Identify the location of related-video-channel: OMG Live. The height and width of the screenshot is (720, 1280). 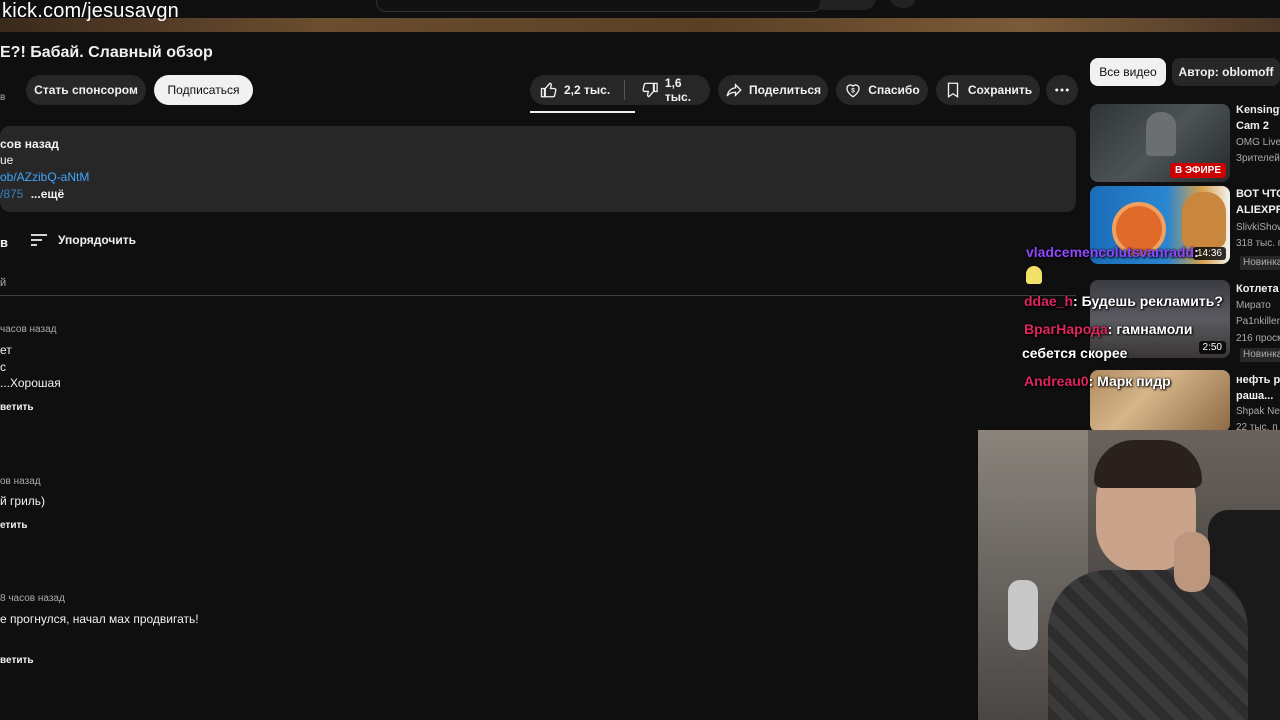
(1258, 142).